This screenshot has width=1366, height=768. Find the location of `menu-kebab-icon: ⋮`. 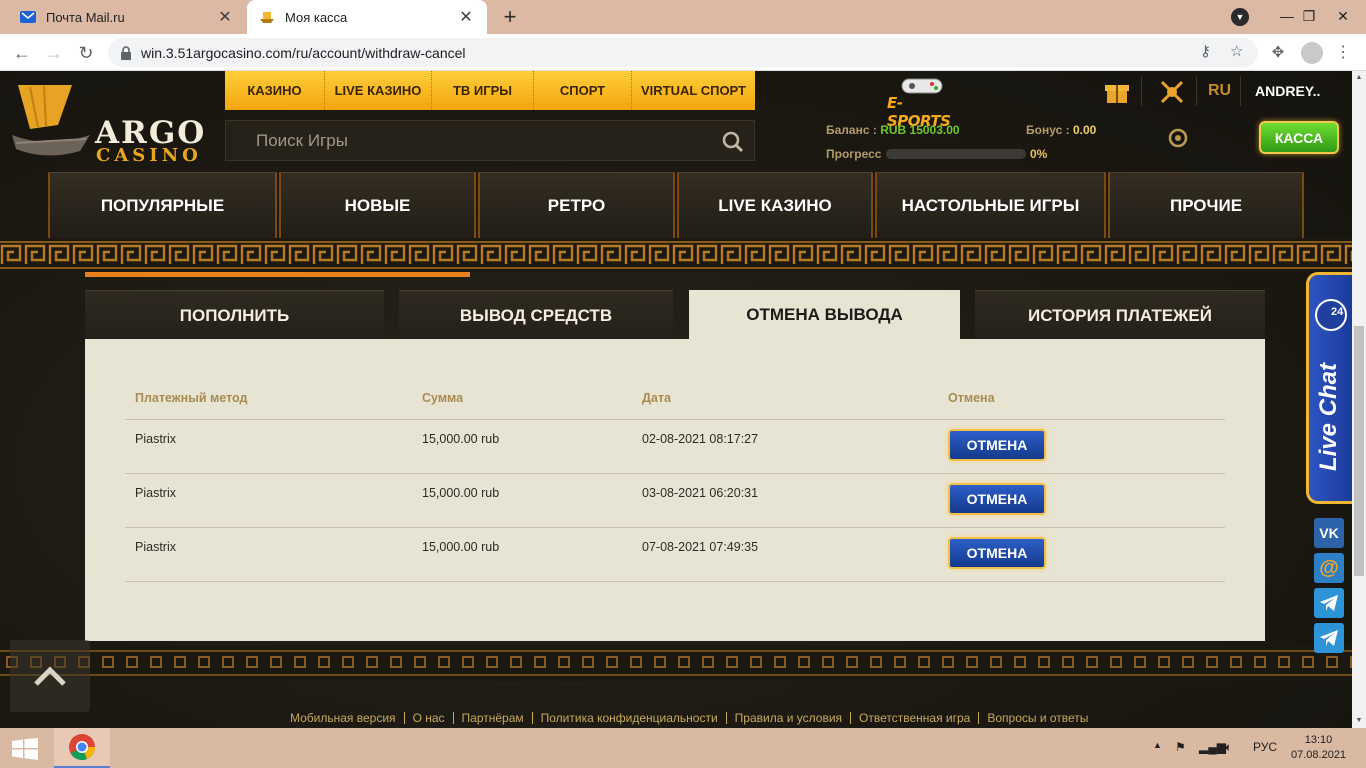

menu-kebab-icon: ⋮ is located at coordinates (1343, 52).